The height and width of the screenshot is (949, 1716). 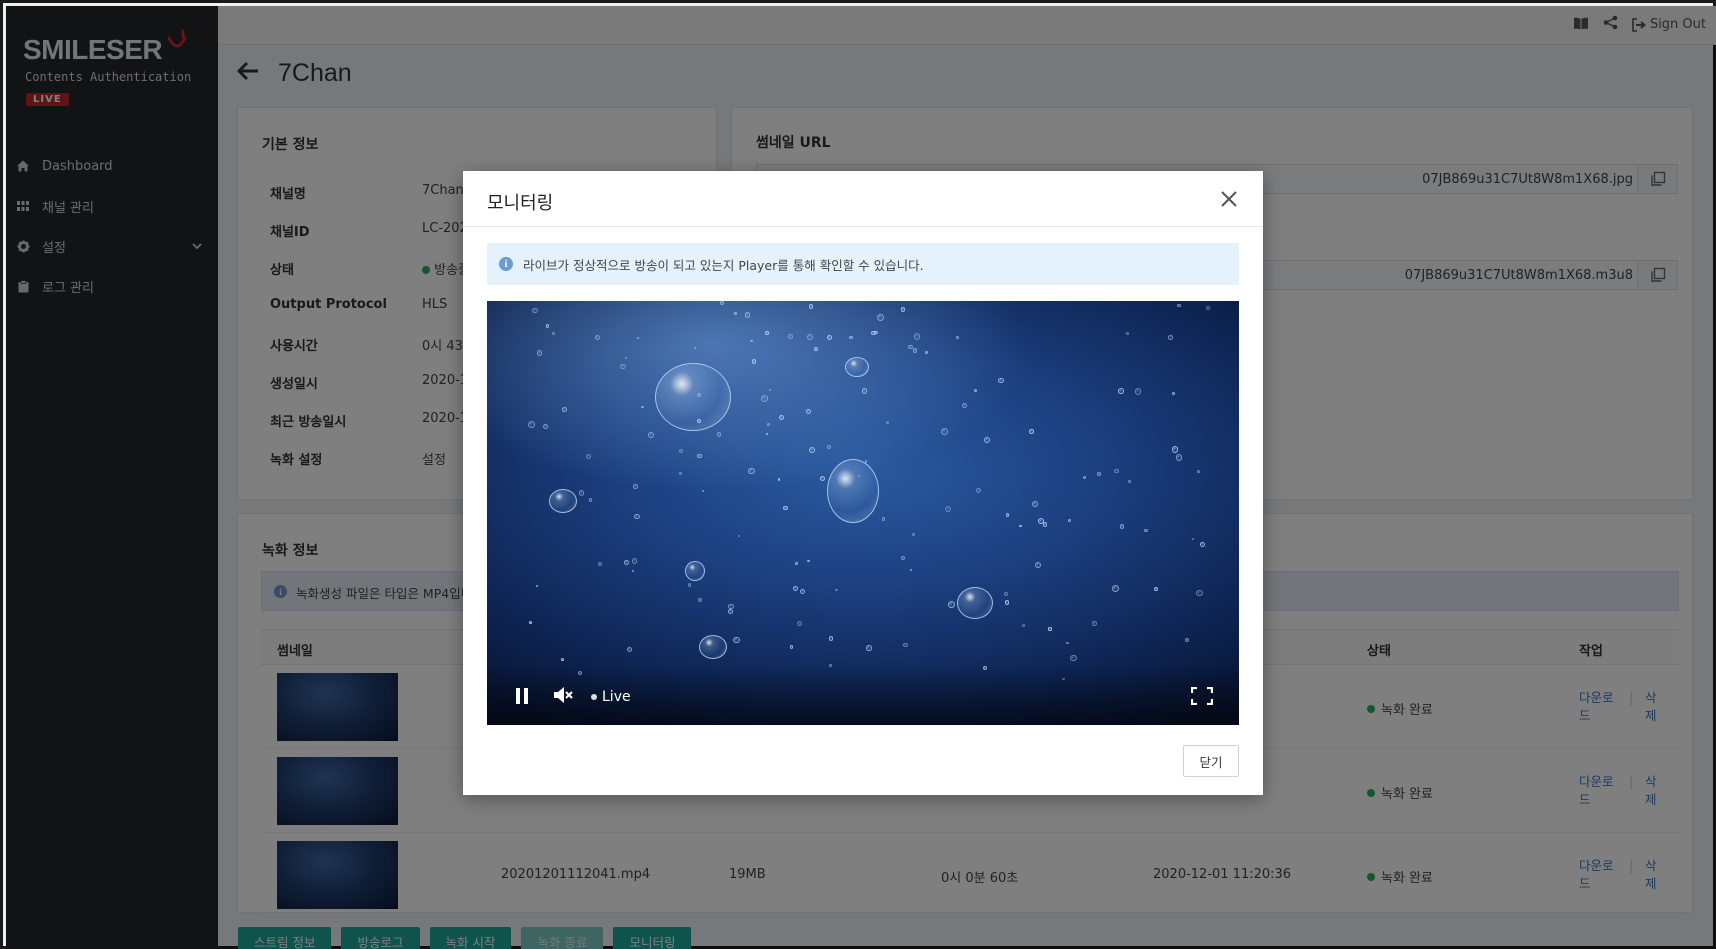 I want to click on live-label: Live, so click(x=616, y=697).